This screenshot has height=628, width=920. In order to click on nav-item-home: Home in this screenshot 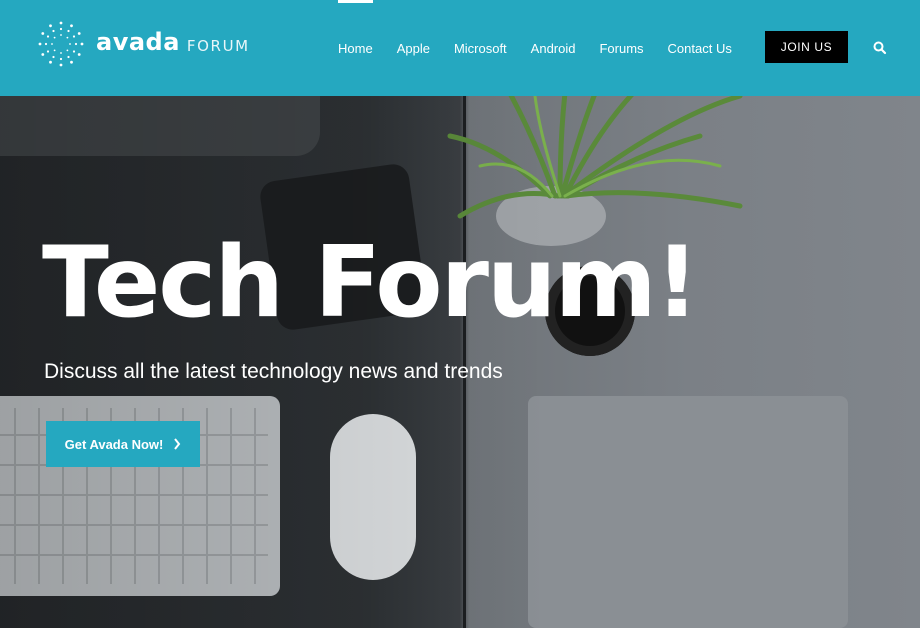, I will do `click(355, 48)`.